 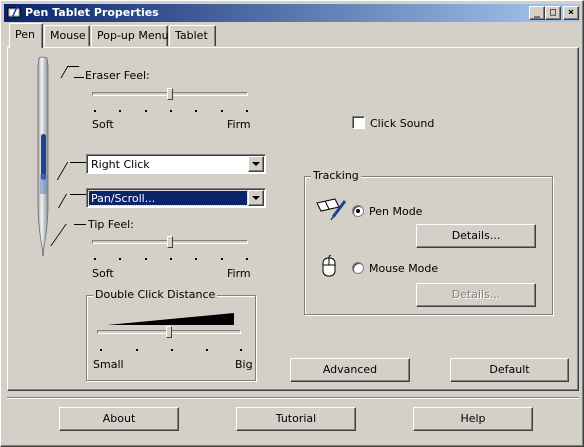 I want to click on close-button: ×, so click(x=571, y=13).